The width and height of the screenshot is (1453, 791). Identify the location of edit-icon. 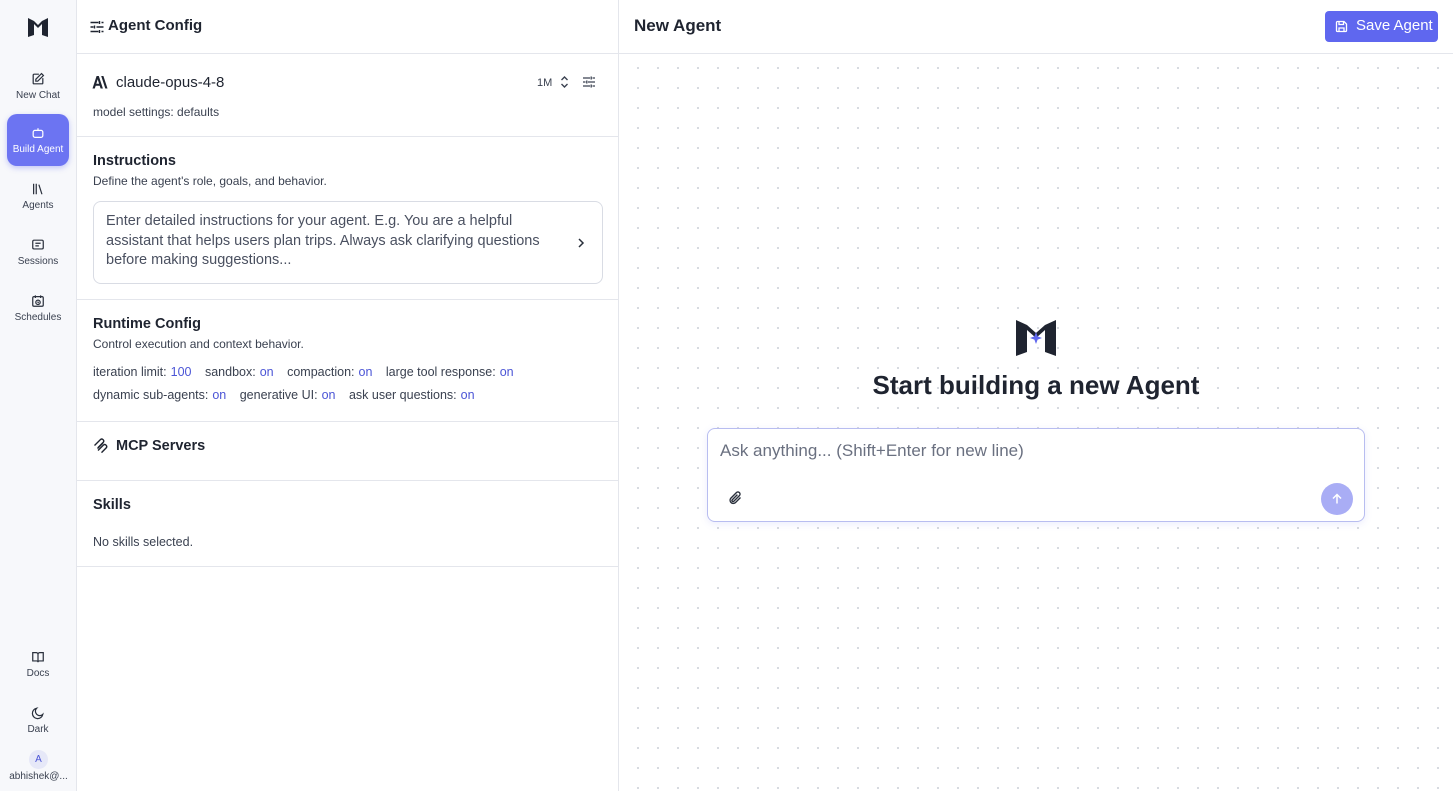
(38, 78).